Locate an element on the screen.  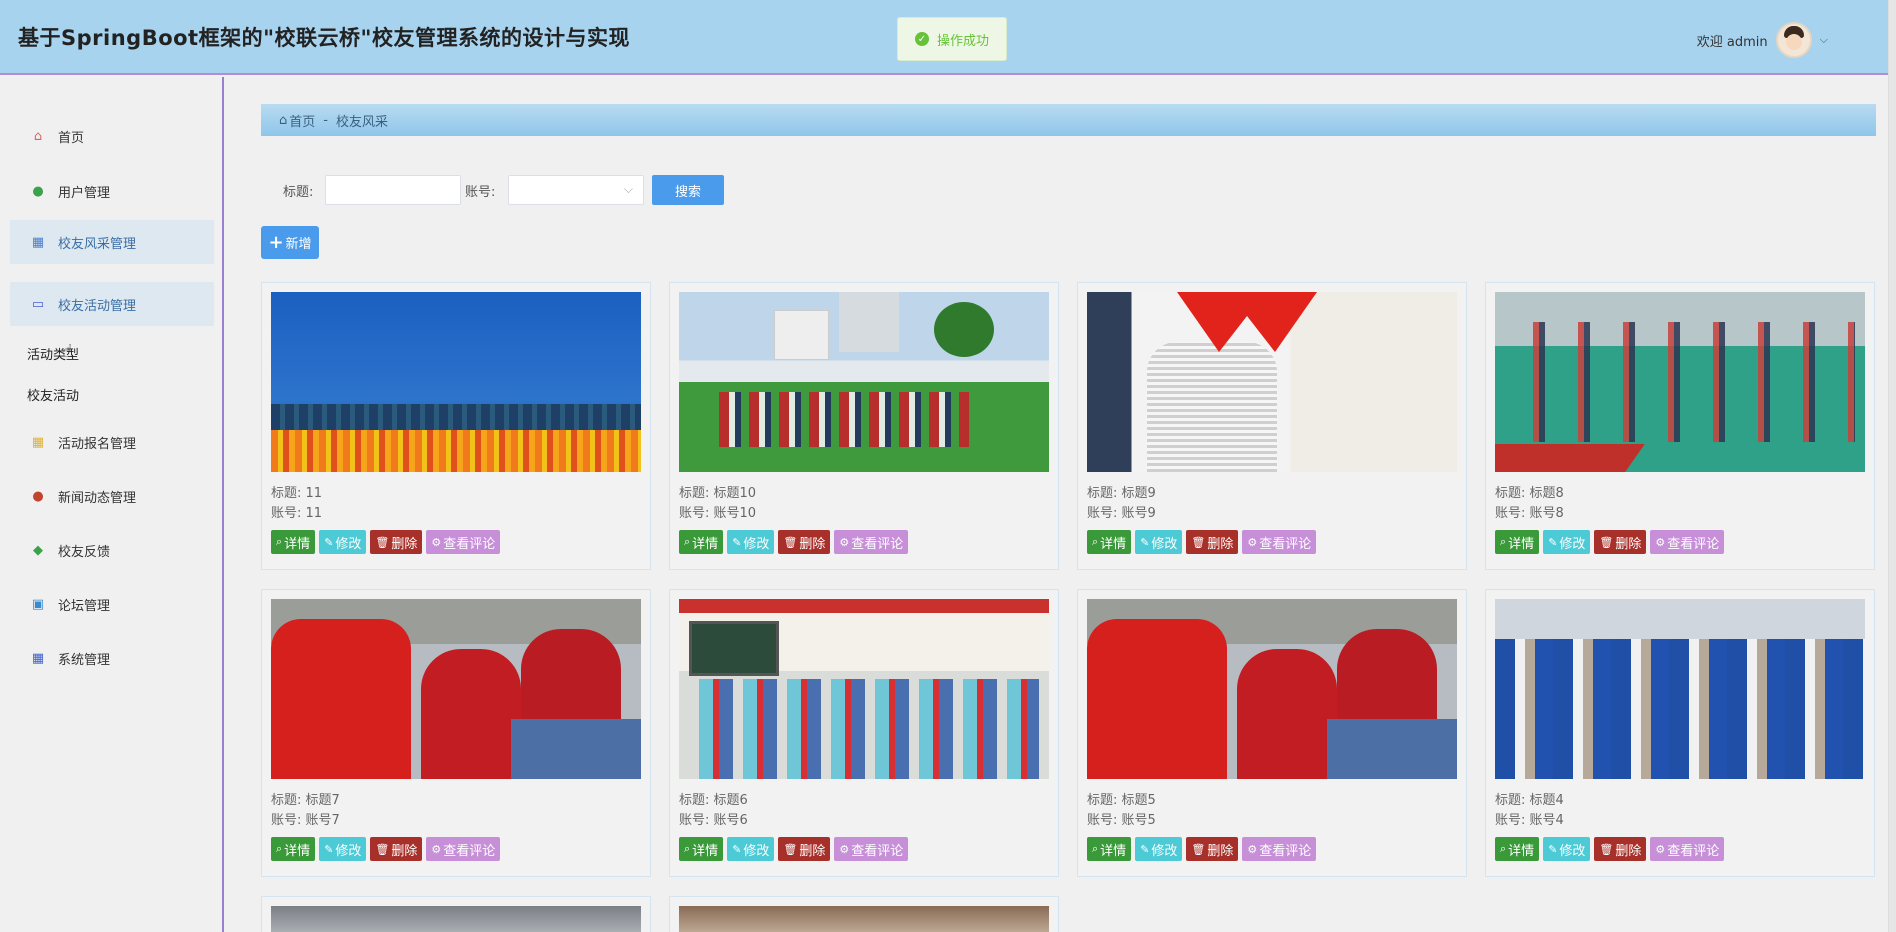
sidebar-item-alumni-activity: ▭ 校友活动管理 is located at coordinates (112, 304).